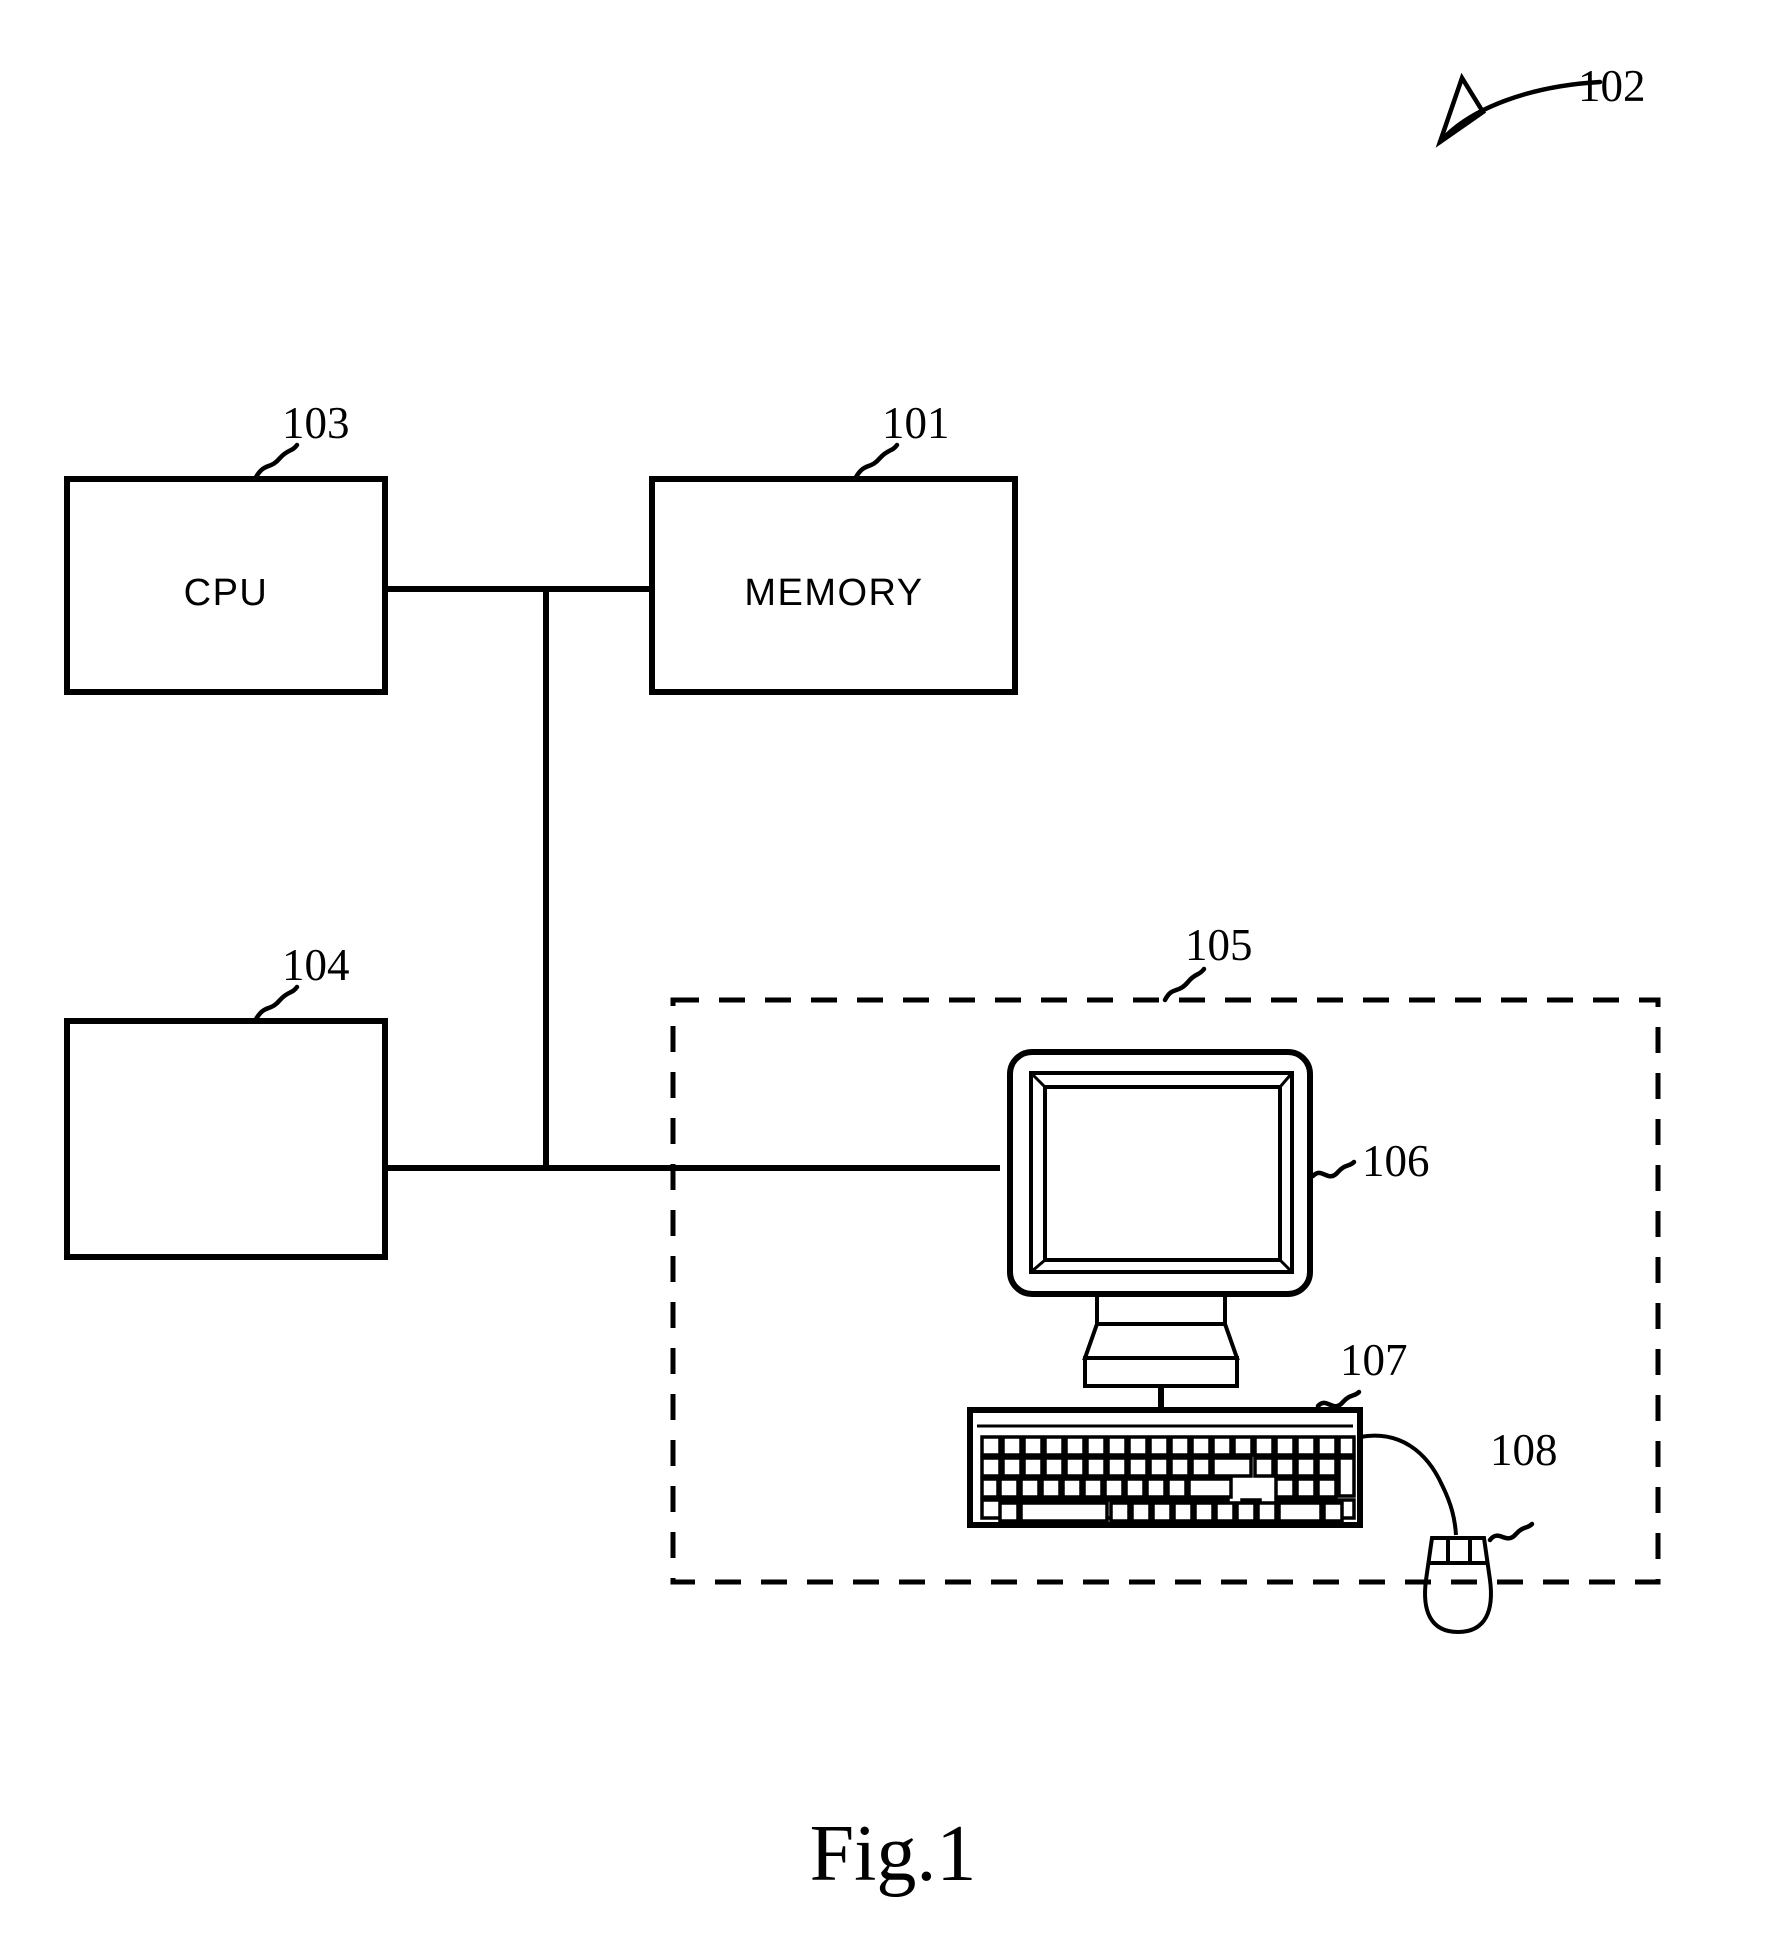 This screenshot has width=1787, height=1942. I want to click on system-callout-102: 102, so click(1540, 104).